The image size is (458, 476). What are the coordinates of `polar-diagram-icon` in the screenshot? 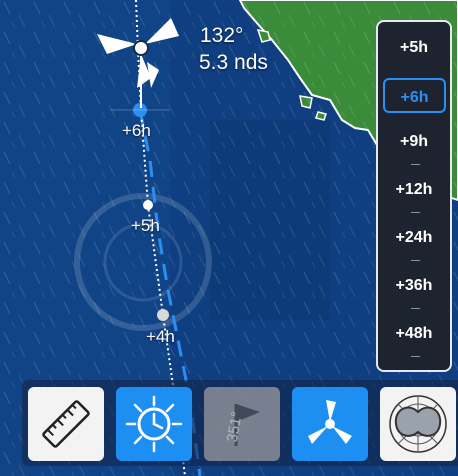 It's located at (418, 424).